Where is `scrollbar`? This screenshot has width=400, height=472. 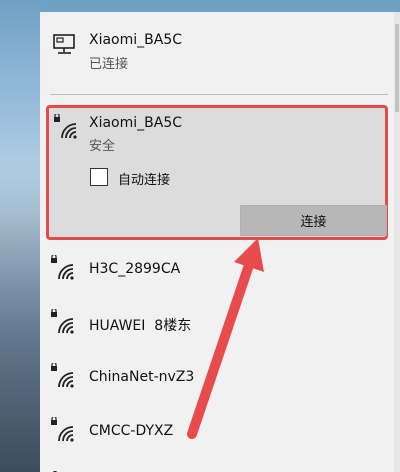
scrollbar is located at coordinates (397, 242).